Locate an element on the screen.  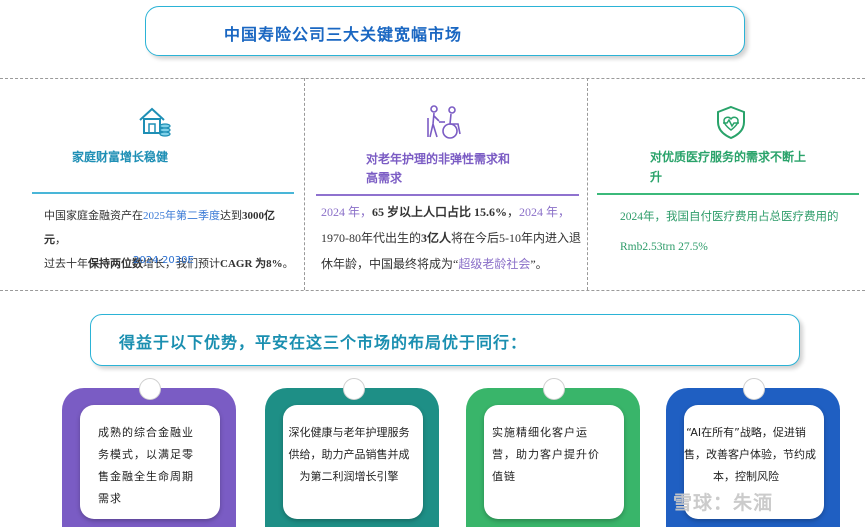
title-box: 中国寿险公司三大关键宽幅市场 is located at coordinates (445, 31).